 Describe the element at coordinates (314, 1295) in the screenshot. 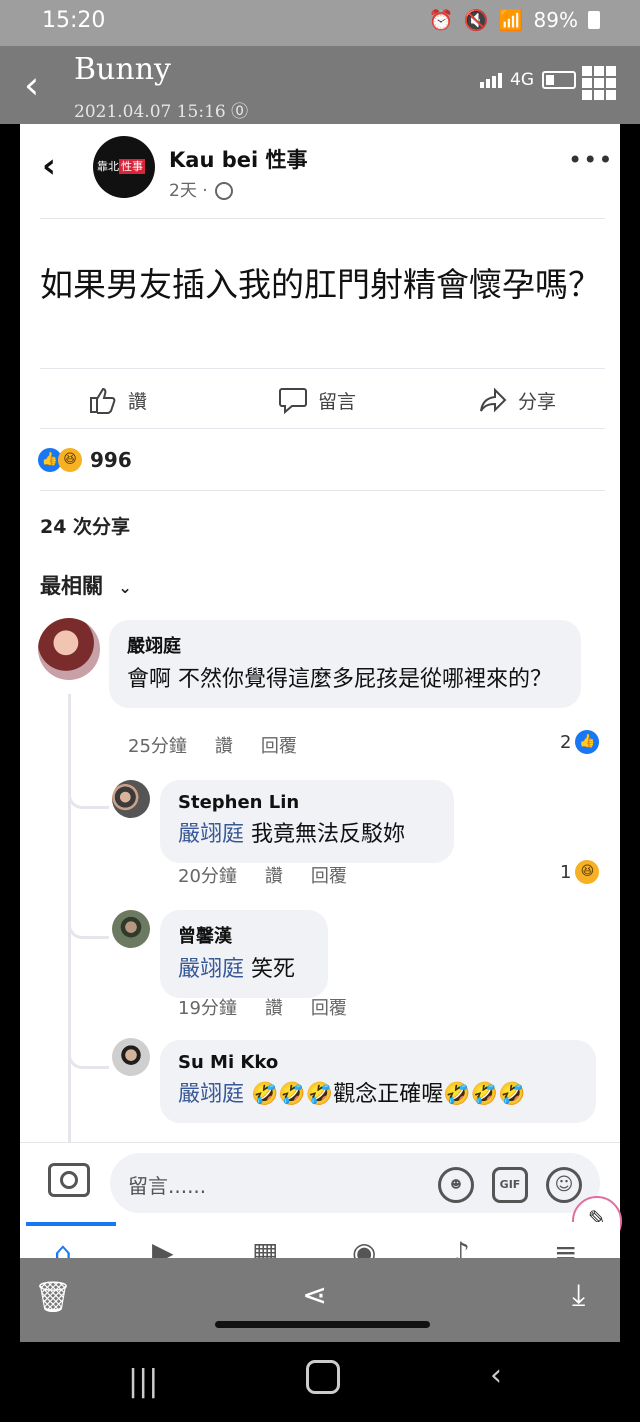

I see `share-icon: ⋖` at that location.